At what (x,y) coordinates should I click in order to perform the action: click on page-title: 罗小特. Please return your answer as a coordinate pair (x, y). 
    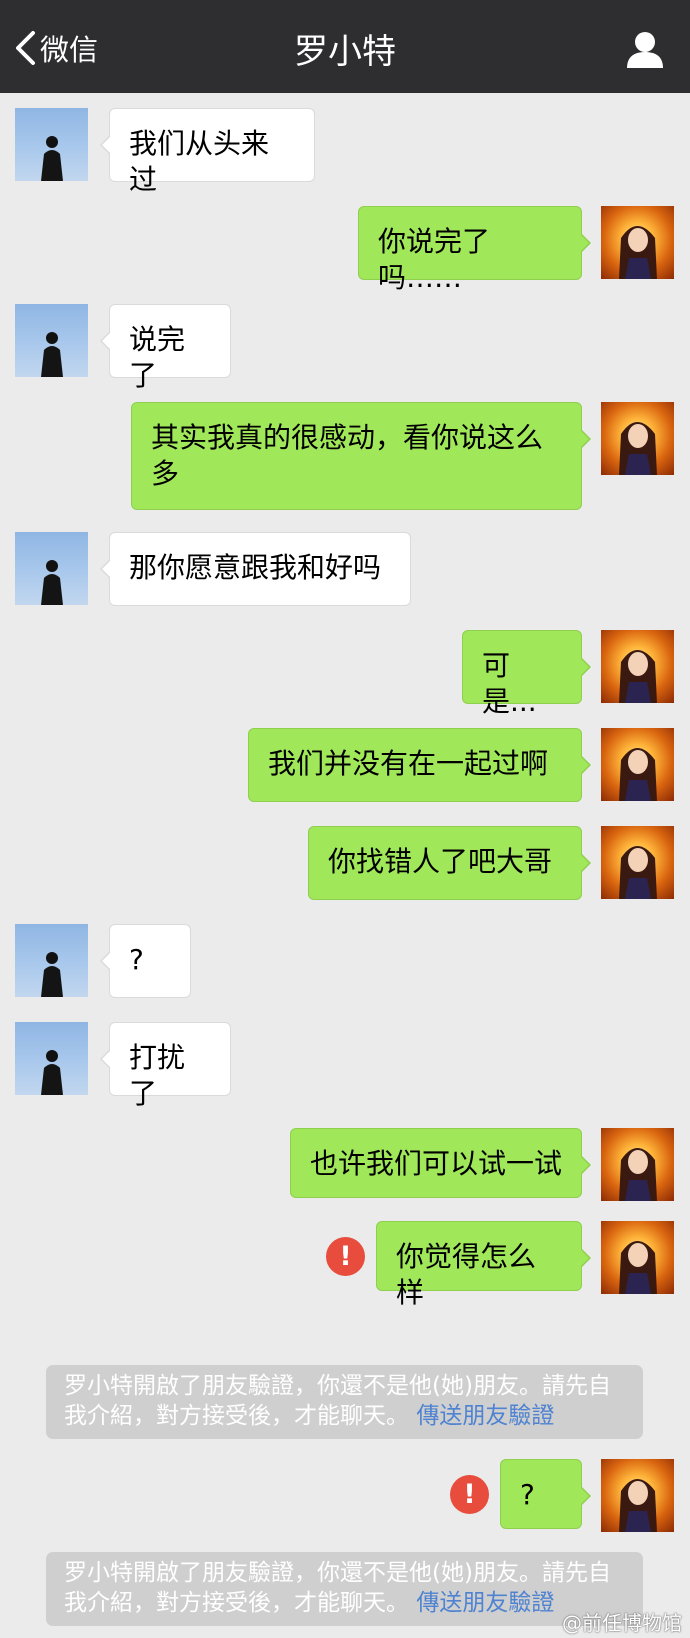
    Looking at the image, I should click on (345, 52).